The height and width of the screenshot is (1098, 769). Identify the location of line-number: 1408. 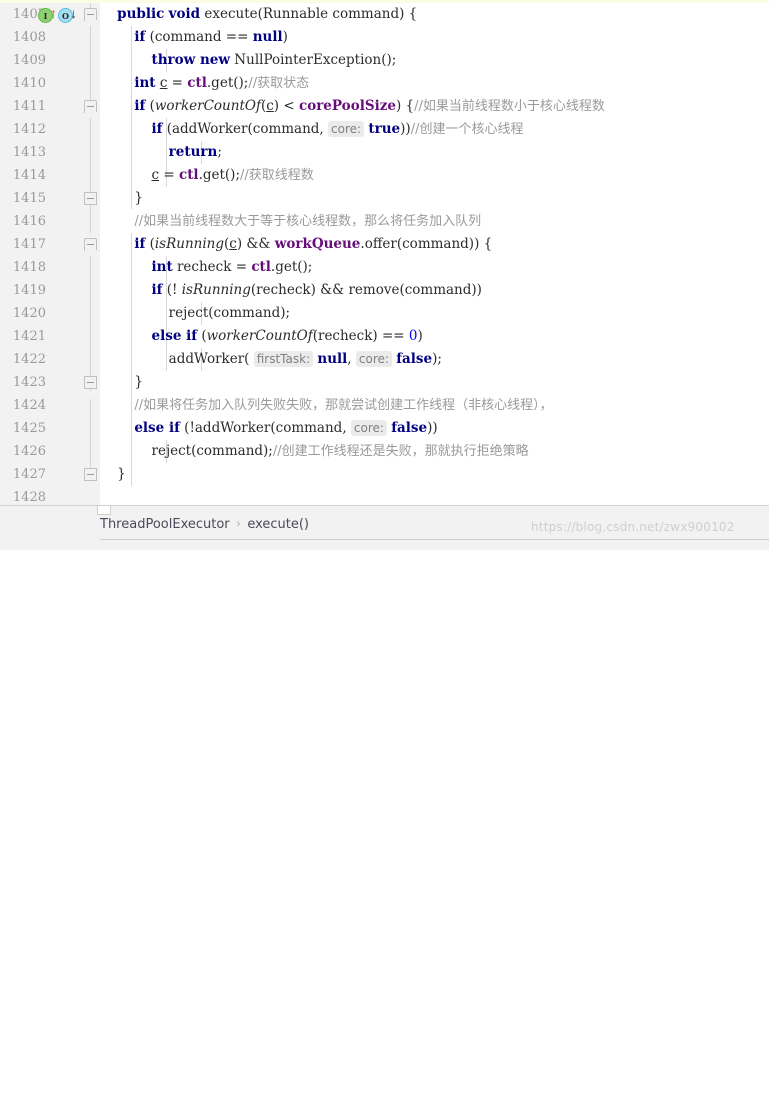
(29, 37).